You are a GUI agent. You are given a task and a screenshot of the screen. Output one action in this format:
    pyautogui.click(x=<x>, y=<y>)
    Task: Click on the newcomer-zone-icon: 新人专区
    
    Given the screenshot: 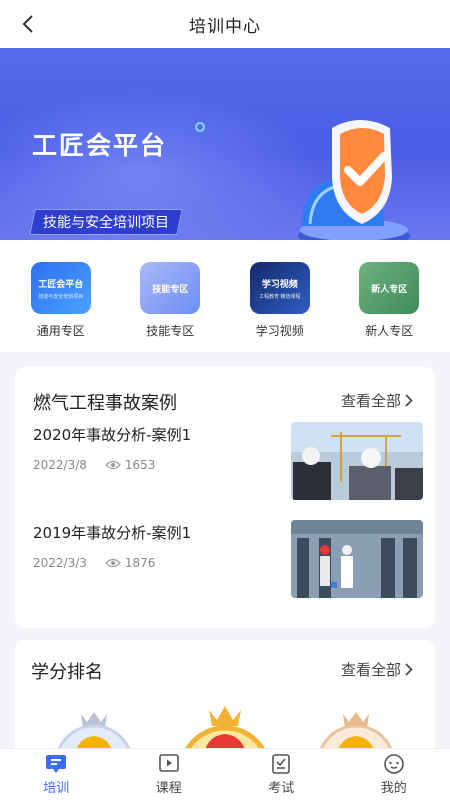 What is the action you would take?
    pyautogui.click(x=389, y=288)
    